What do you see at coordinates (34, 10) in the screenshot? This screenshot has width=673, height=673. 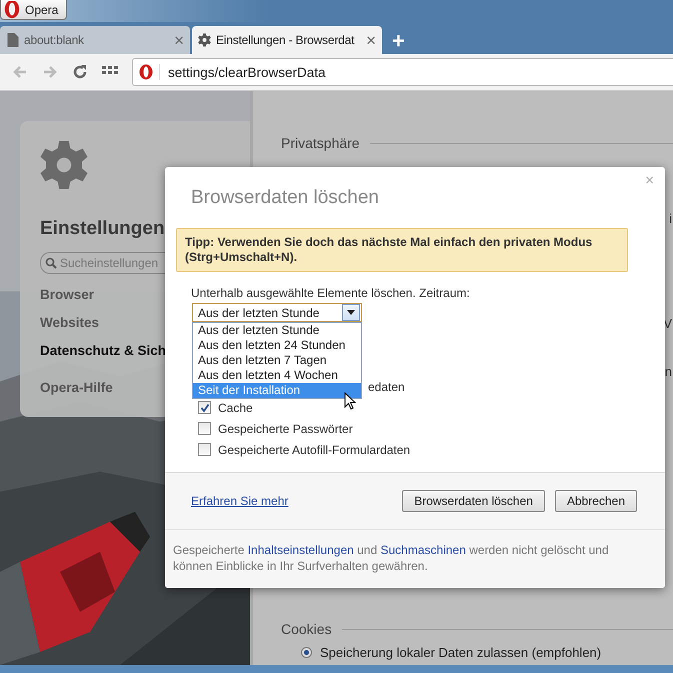 I see `opera-menu-button: Opera` at bounding box center [34, 10].